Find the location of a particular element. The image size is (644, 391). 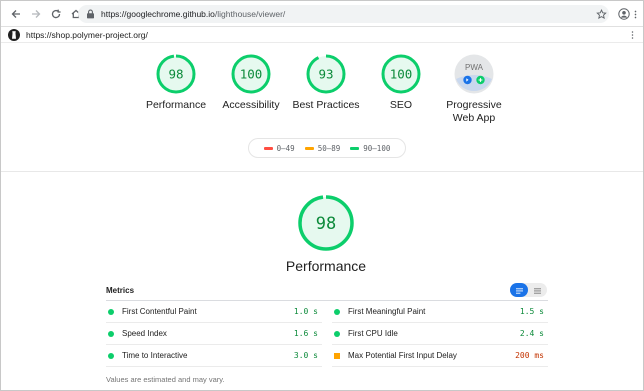

legend-swatch-average is located at coordinates (309, 148).